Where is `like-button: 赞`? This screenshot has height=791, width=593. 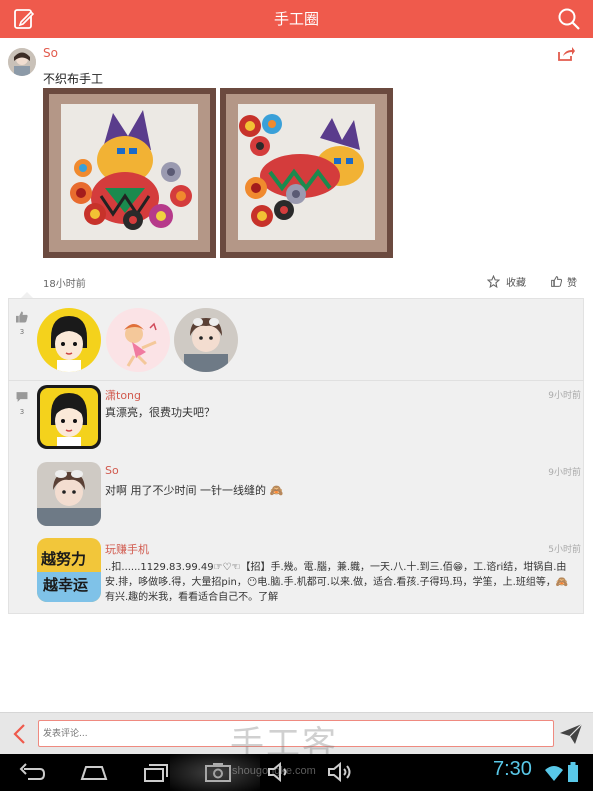 like-button: 赞 is located at coordinates (563, 281).